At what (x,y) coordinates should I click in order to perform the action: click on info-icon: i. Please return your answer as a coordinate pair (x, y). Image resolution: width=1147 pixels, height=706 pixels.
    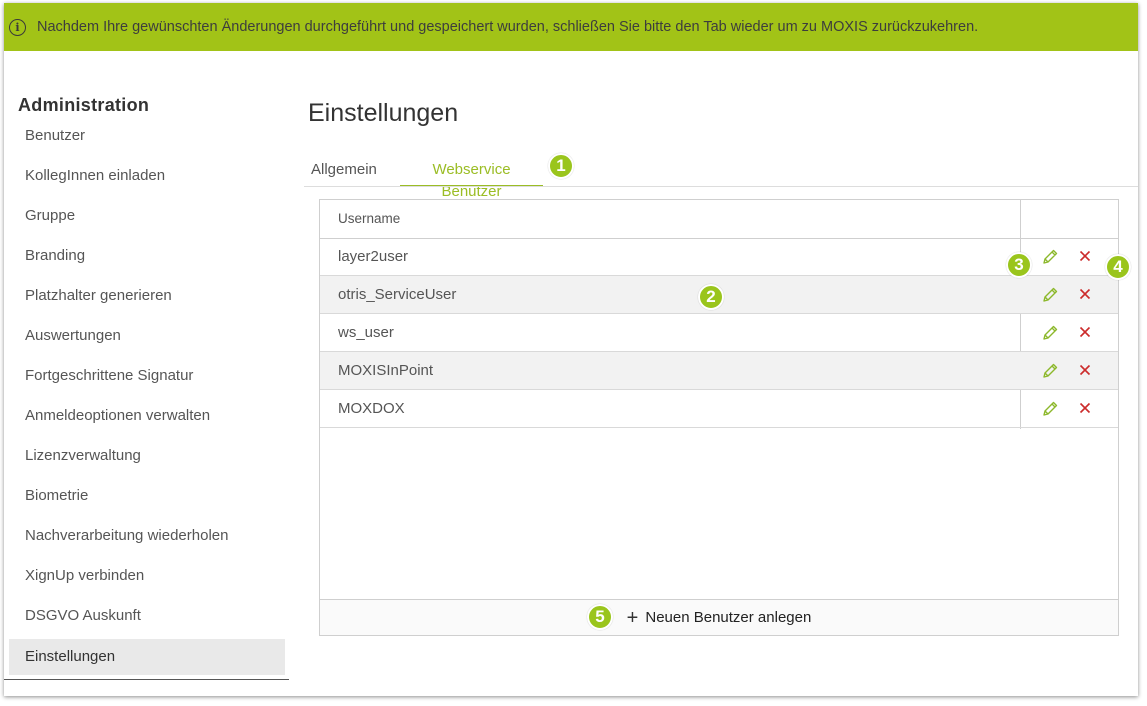
    Looking at the image, I should click on (17, 27).